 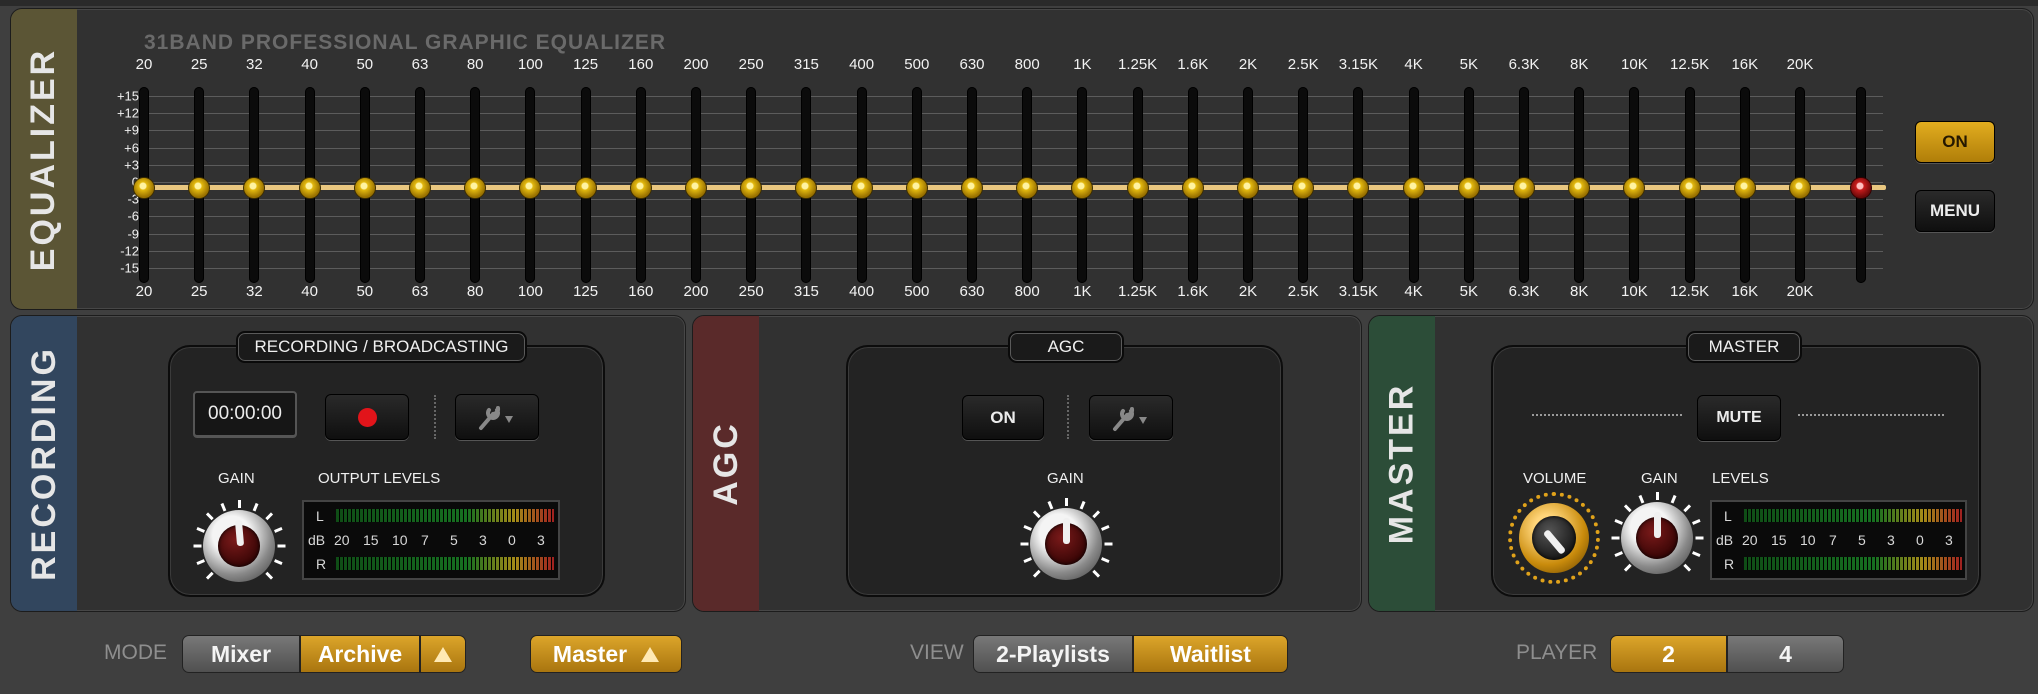 What do you see at coordinates (360, 654) in the screenshot?
I see `mode-archive-button: Archive` at bounding box center [360, 654].